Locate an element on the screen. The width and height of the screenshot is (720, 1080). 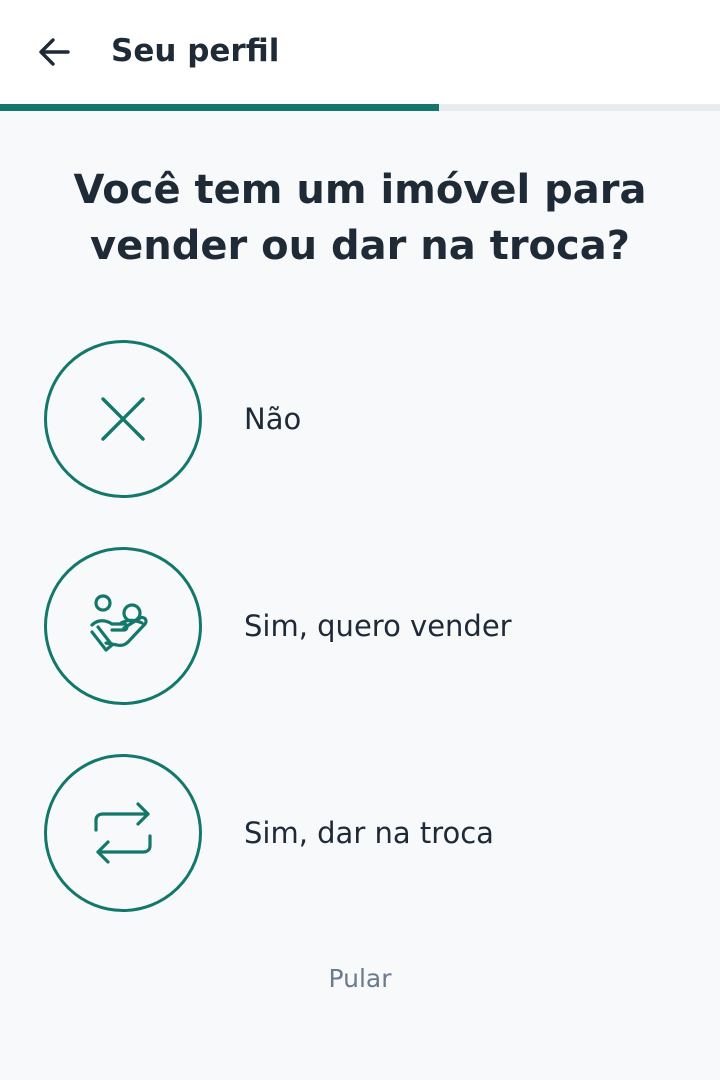
app-header: Seu perfil is located at coordinates (360, 52).